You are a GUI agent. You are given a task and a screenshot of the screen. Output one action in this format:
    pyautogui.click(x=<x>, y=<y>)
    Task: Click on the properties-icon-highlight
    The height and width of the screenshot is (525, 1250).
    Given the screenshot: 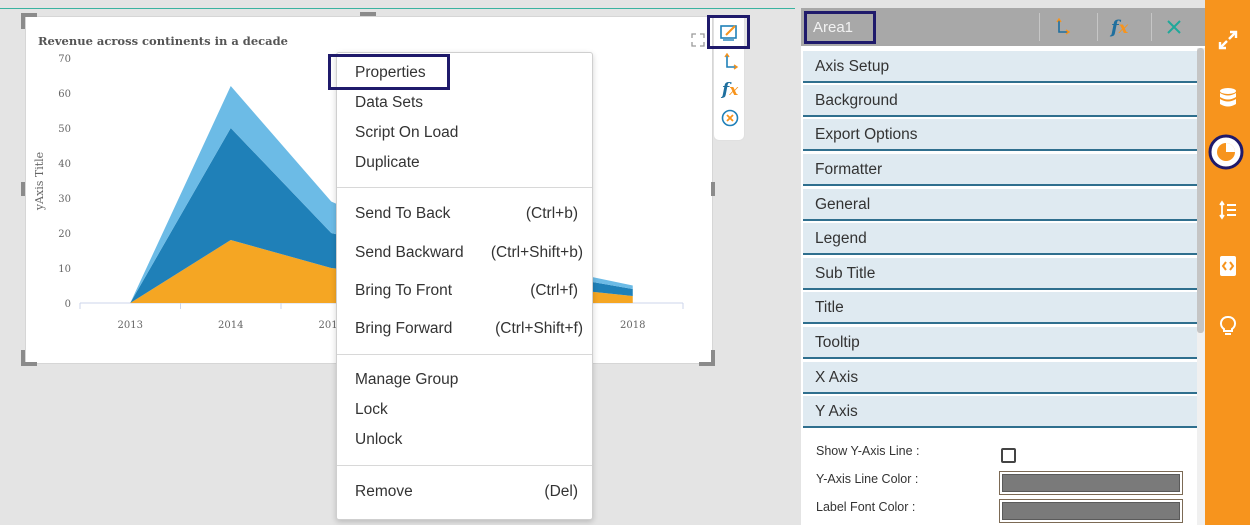 What is the action you would take?
    pyautogui.click(x=728, y=32)
    